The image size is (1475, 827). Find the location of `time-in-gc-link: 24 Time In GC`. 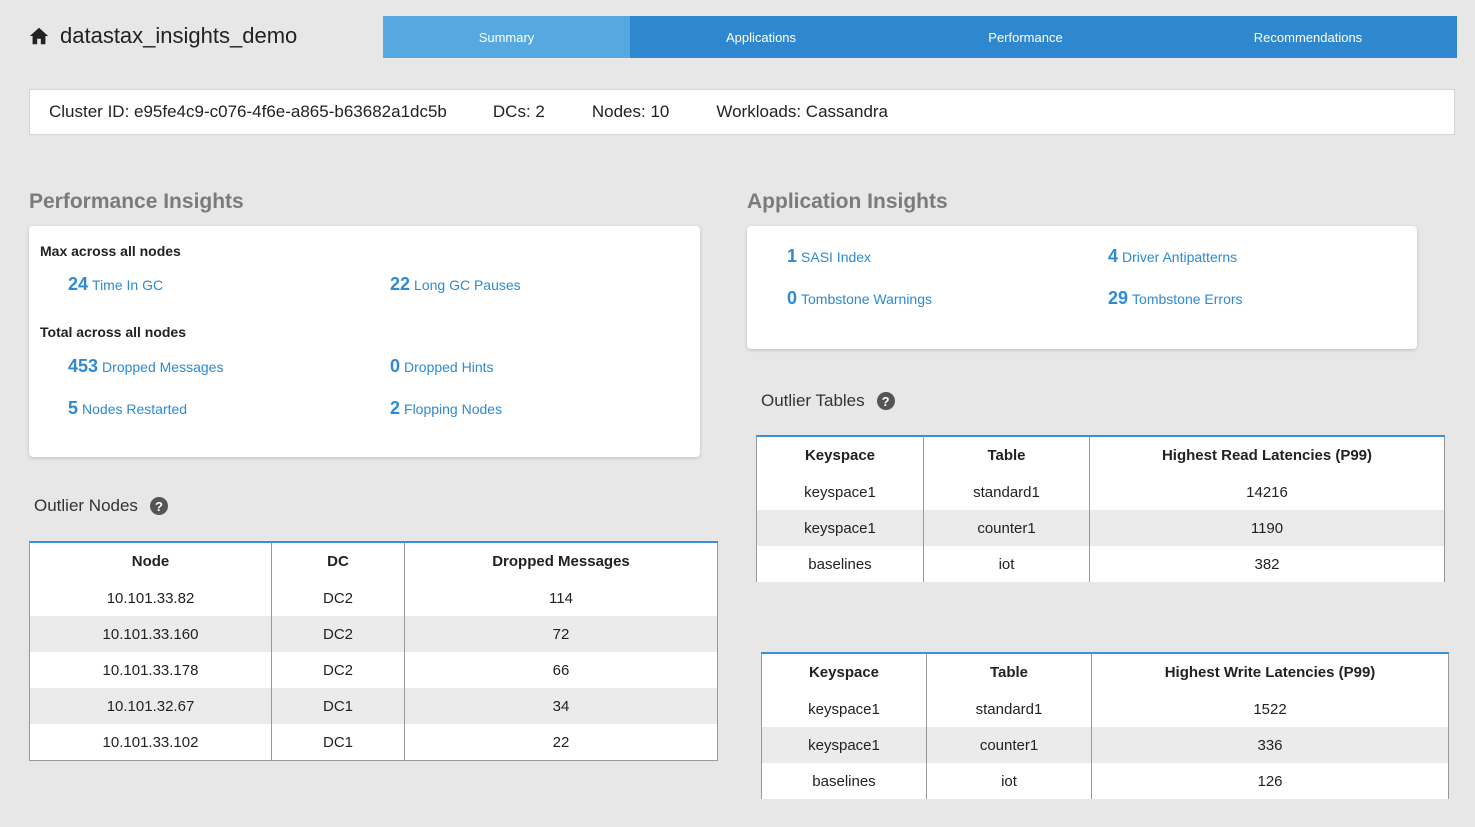

time-in-gc-link: 24 Time In GC is located at coordinates (115, 284).